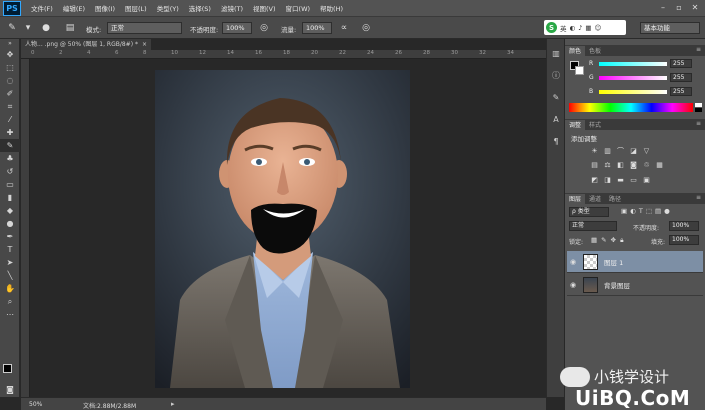 The height and width of the screenshot is (410, 705). What do you see at coordinates (646, 150) in the screenshot?
I see `vibrance-icon: ▽` at bounding box center [646, 150].